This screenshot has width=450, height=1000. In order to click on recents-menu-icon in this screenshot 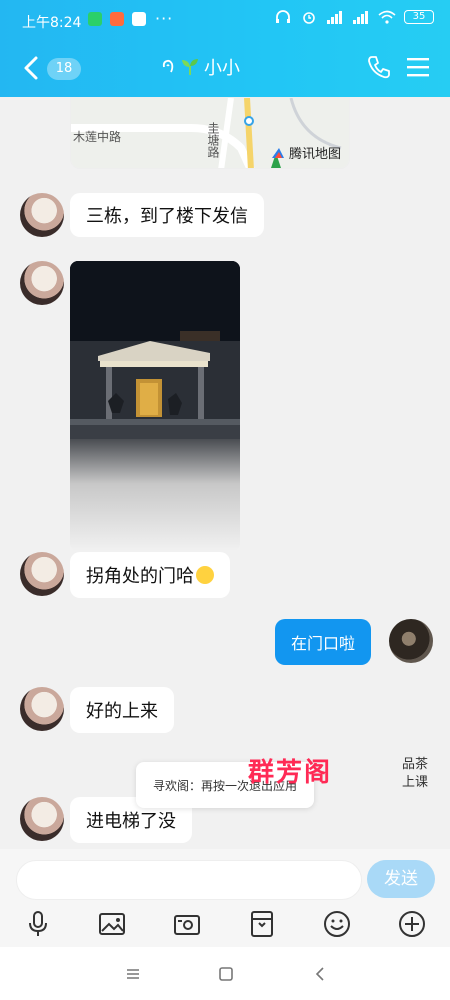, I will do `click(133, 974)`.